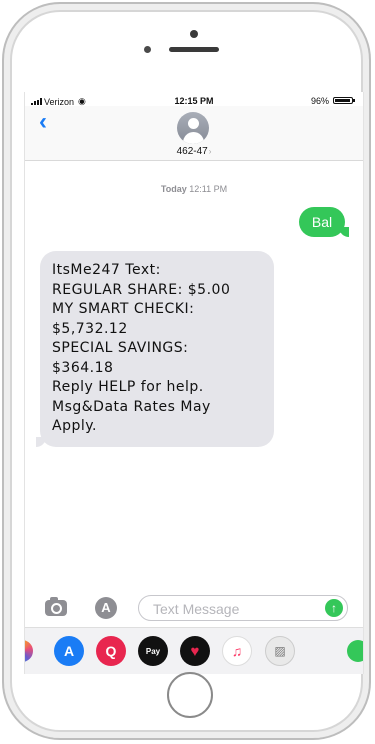  I want to click on avatar-head, so click(193, 123).